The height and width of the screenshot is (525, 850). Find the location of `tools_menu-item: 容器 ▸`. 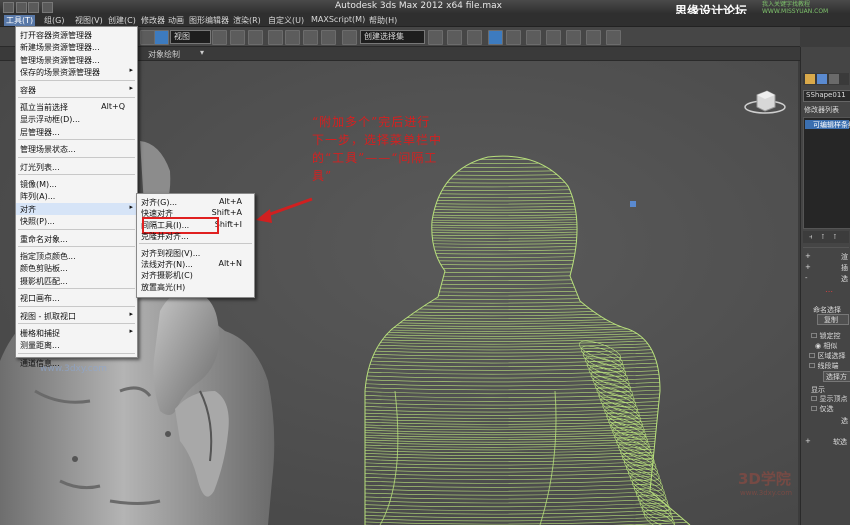

tools_menu-item: 容器 ▸ is located at coordinates (76, 90).